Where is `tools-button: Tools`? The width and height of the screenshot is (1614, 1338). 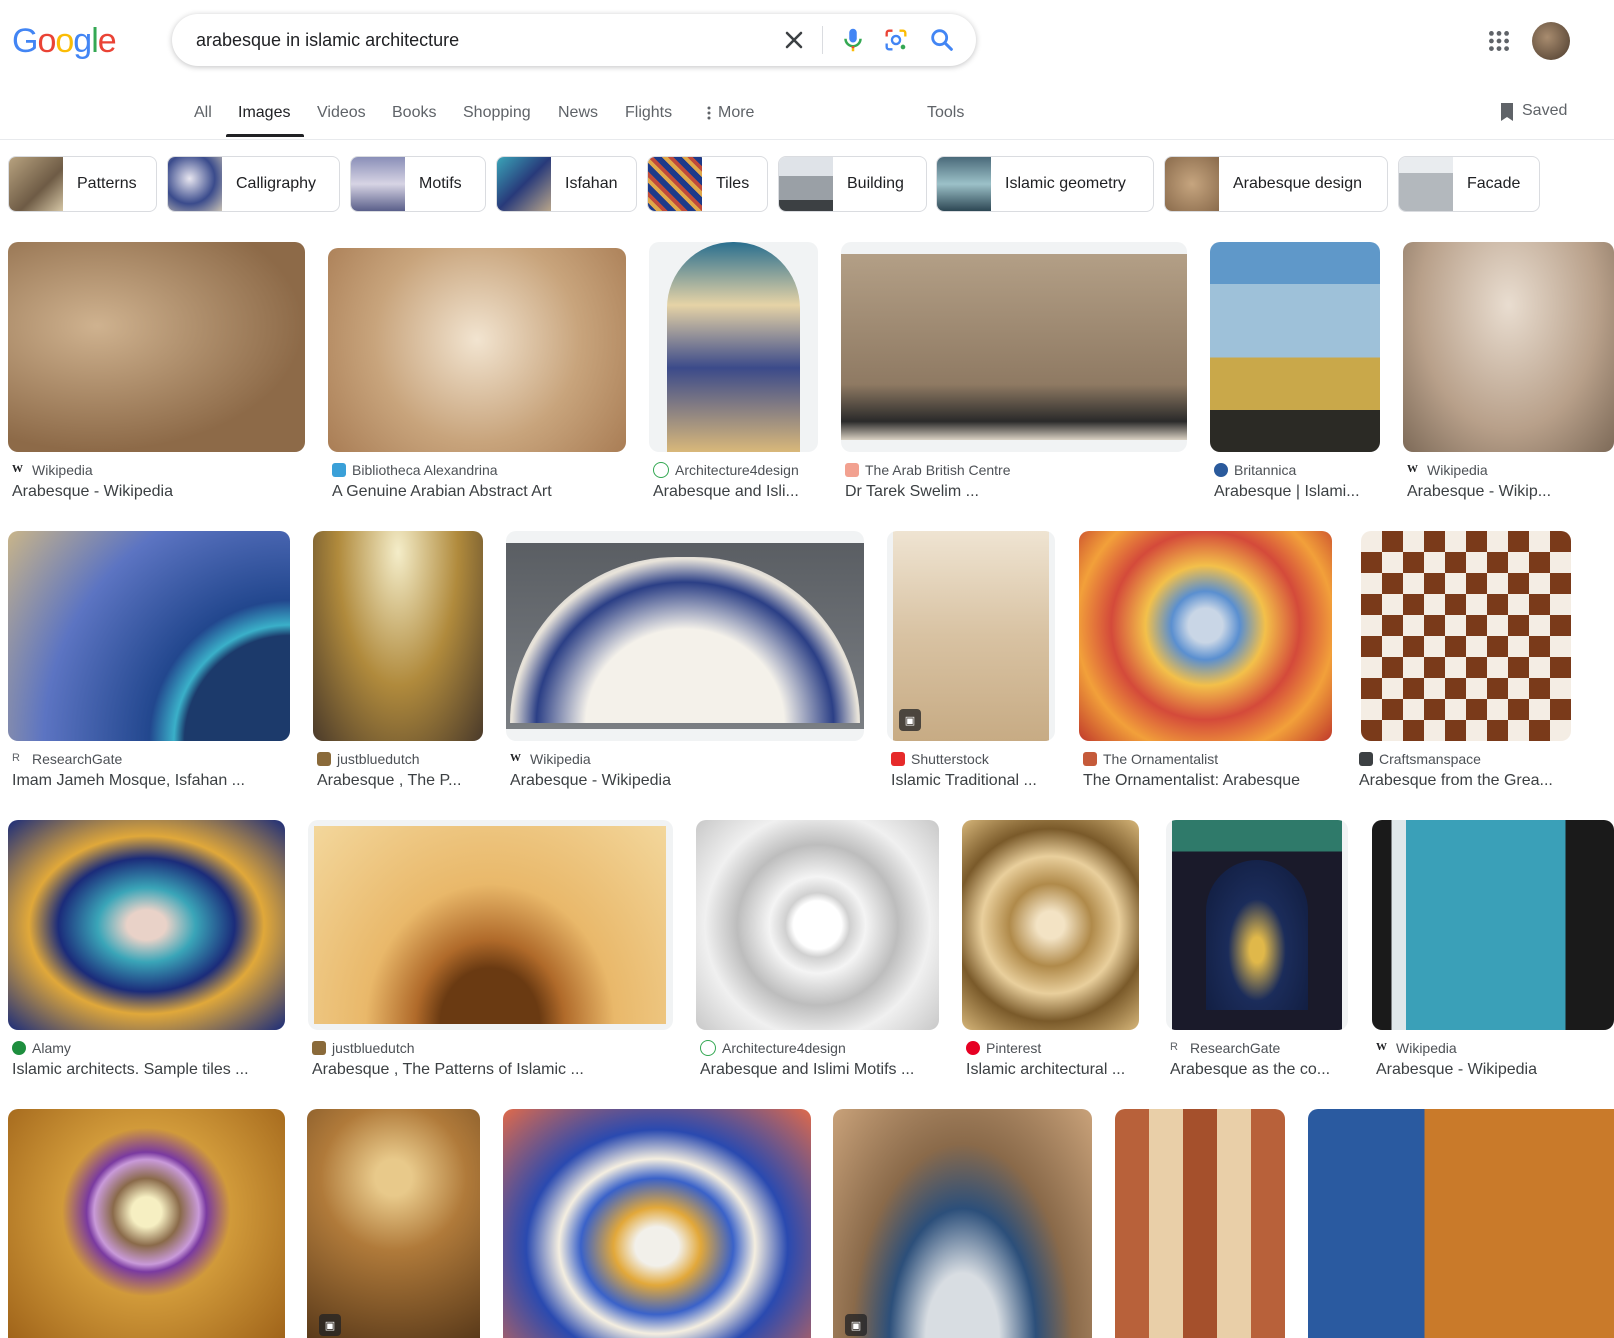
tools-button: Tools is located at coordinates (945, 113).